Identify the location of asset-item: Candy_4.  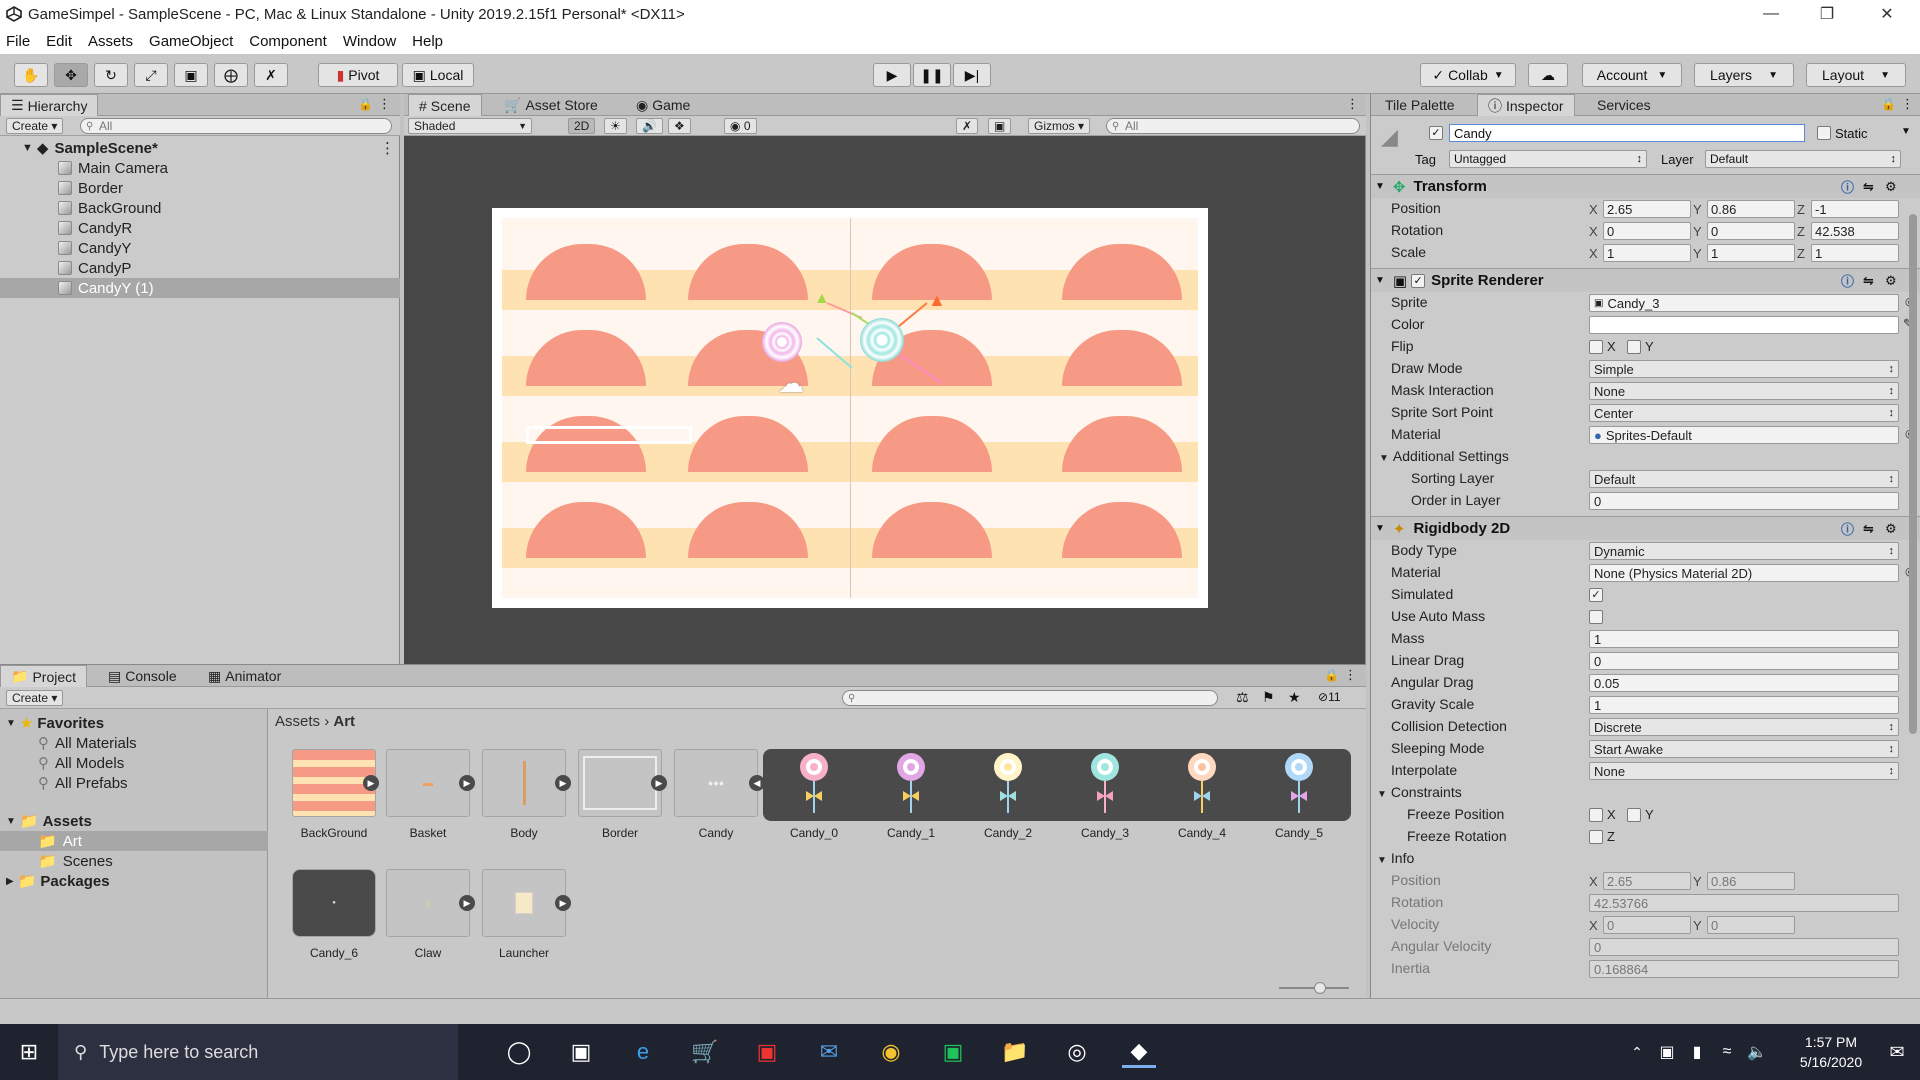
(1202, 797).